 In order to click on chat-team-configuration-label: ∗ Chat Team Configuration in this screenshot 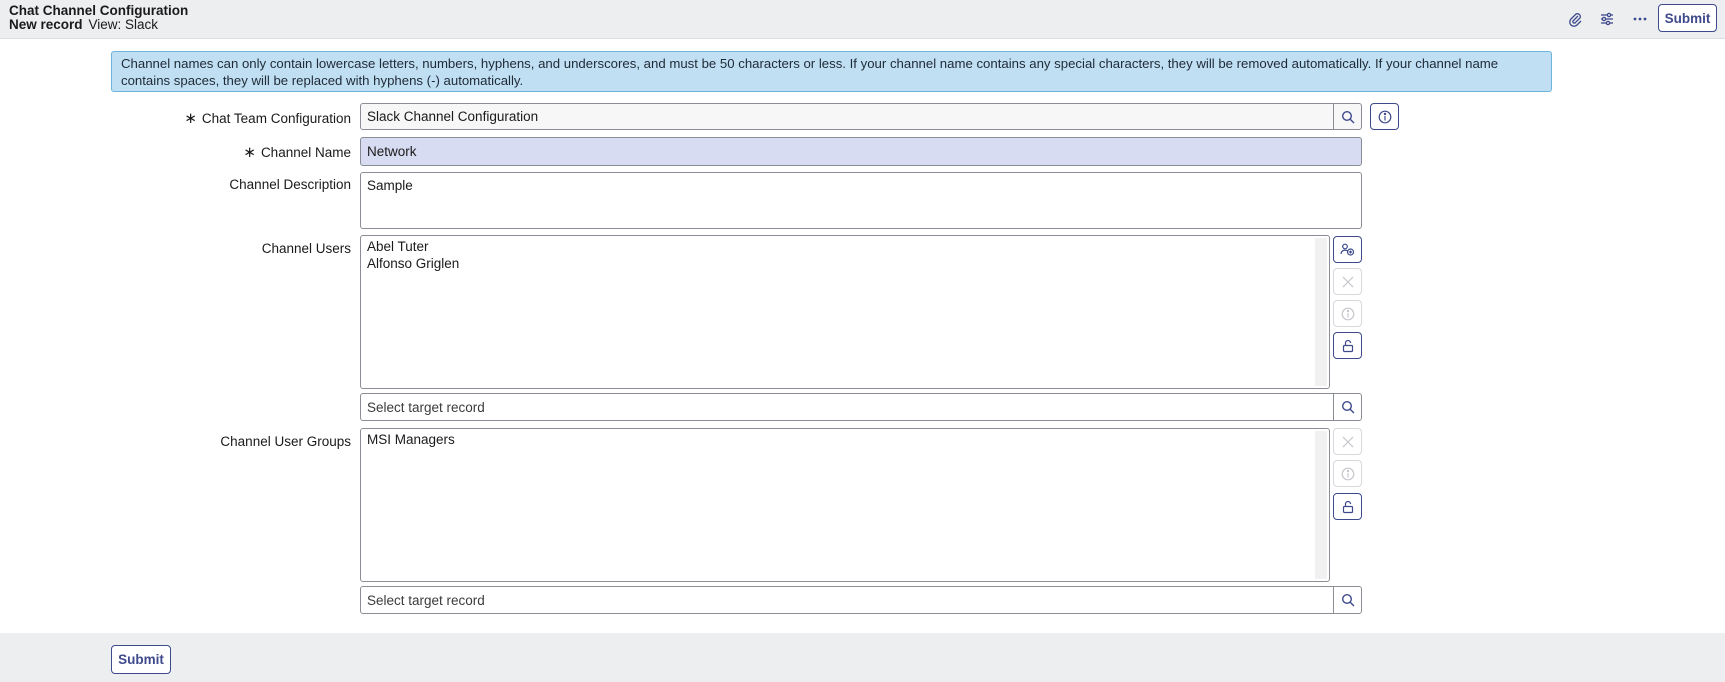, I will do `click(267, 118)`.